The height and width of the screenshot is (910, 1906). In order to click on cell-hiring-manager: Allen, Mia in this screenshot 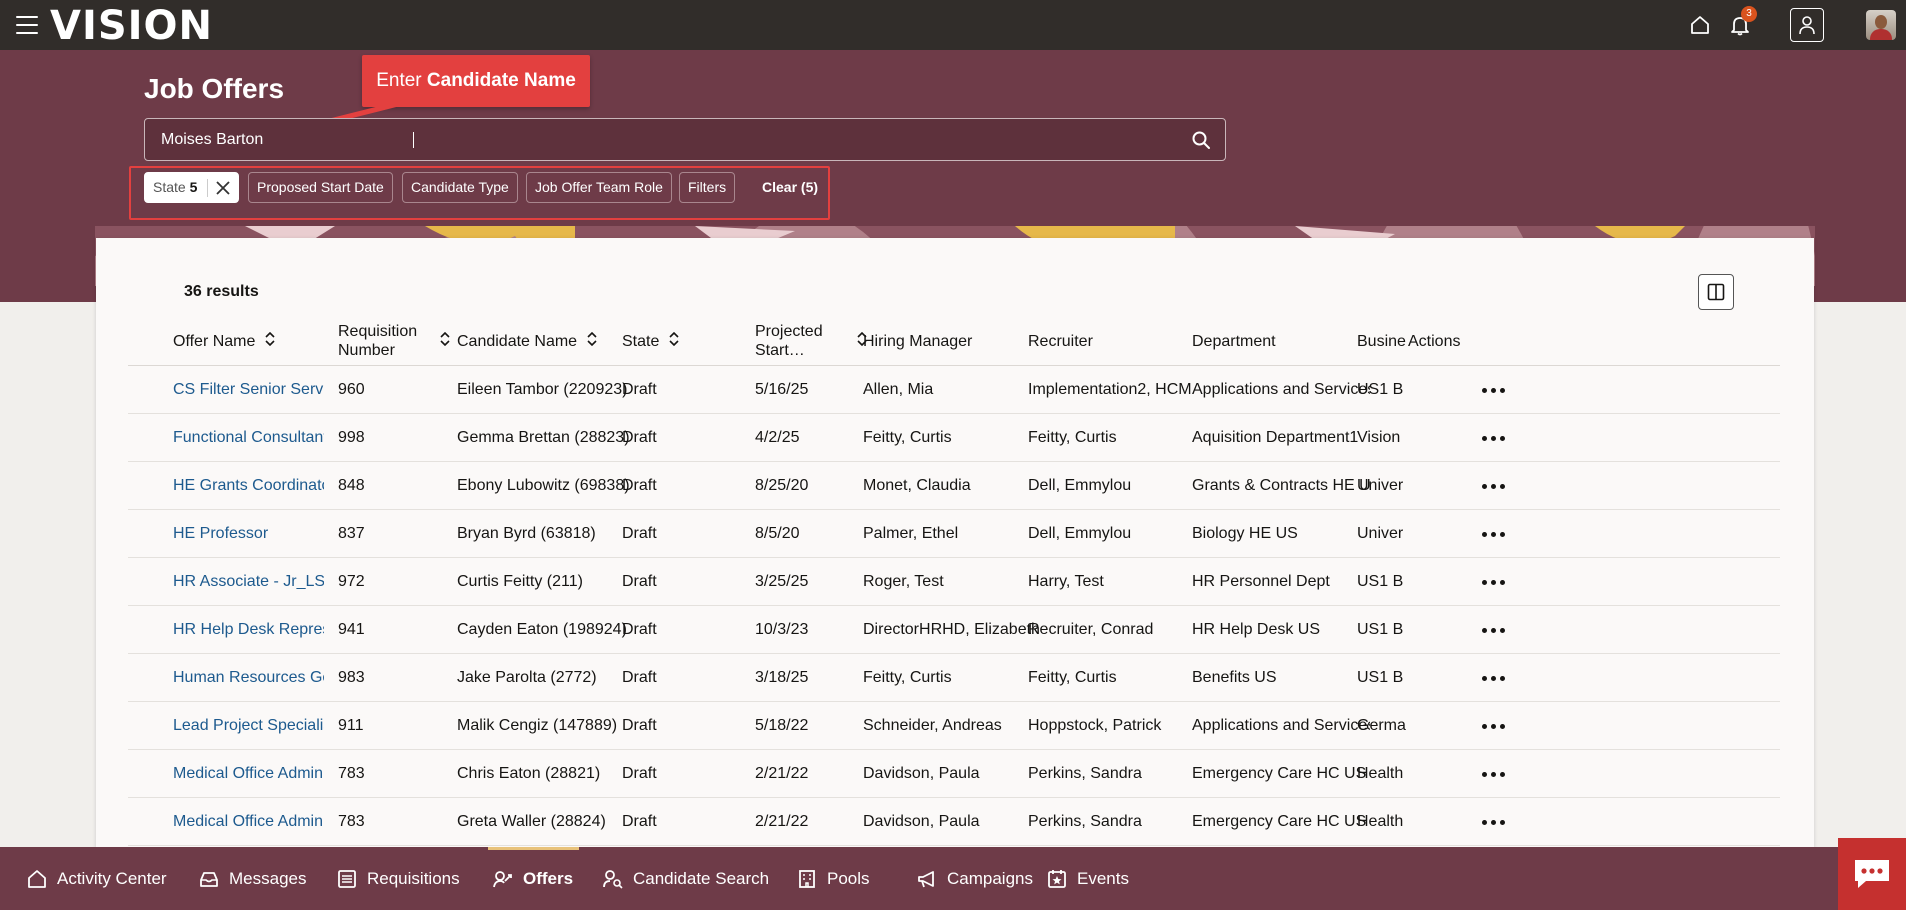, I will do `click(898, 389)`.